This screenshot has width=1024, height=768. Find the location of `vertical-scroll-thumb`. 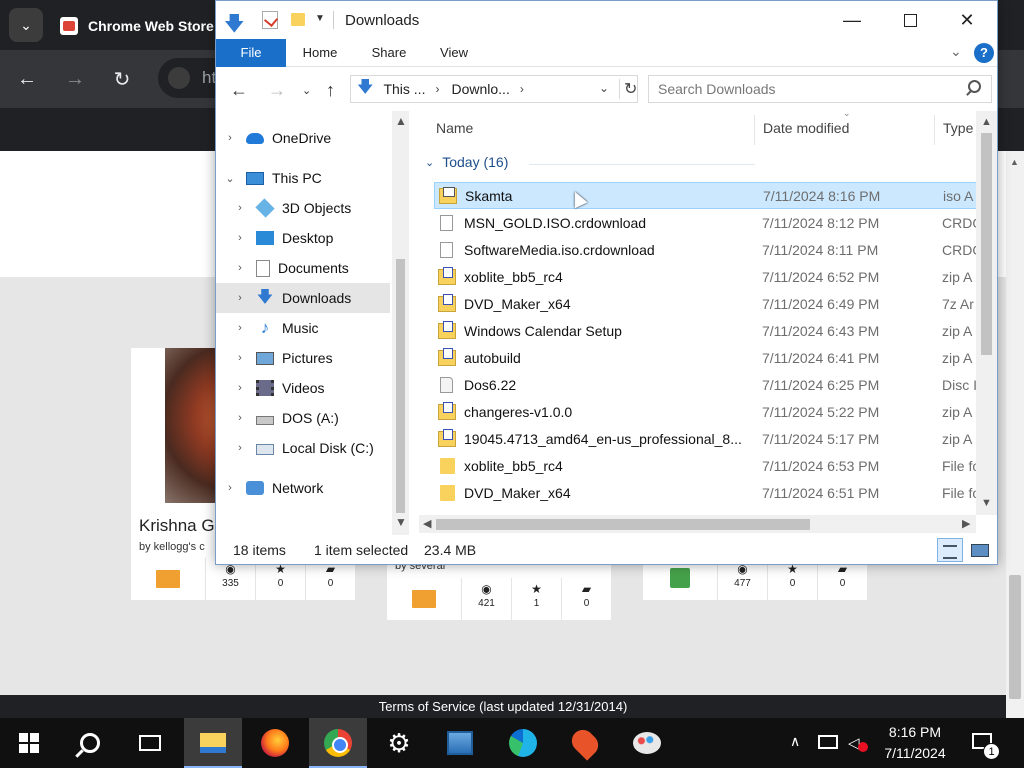

vertical-scroll-thumb is located at coordinates (986, 244).